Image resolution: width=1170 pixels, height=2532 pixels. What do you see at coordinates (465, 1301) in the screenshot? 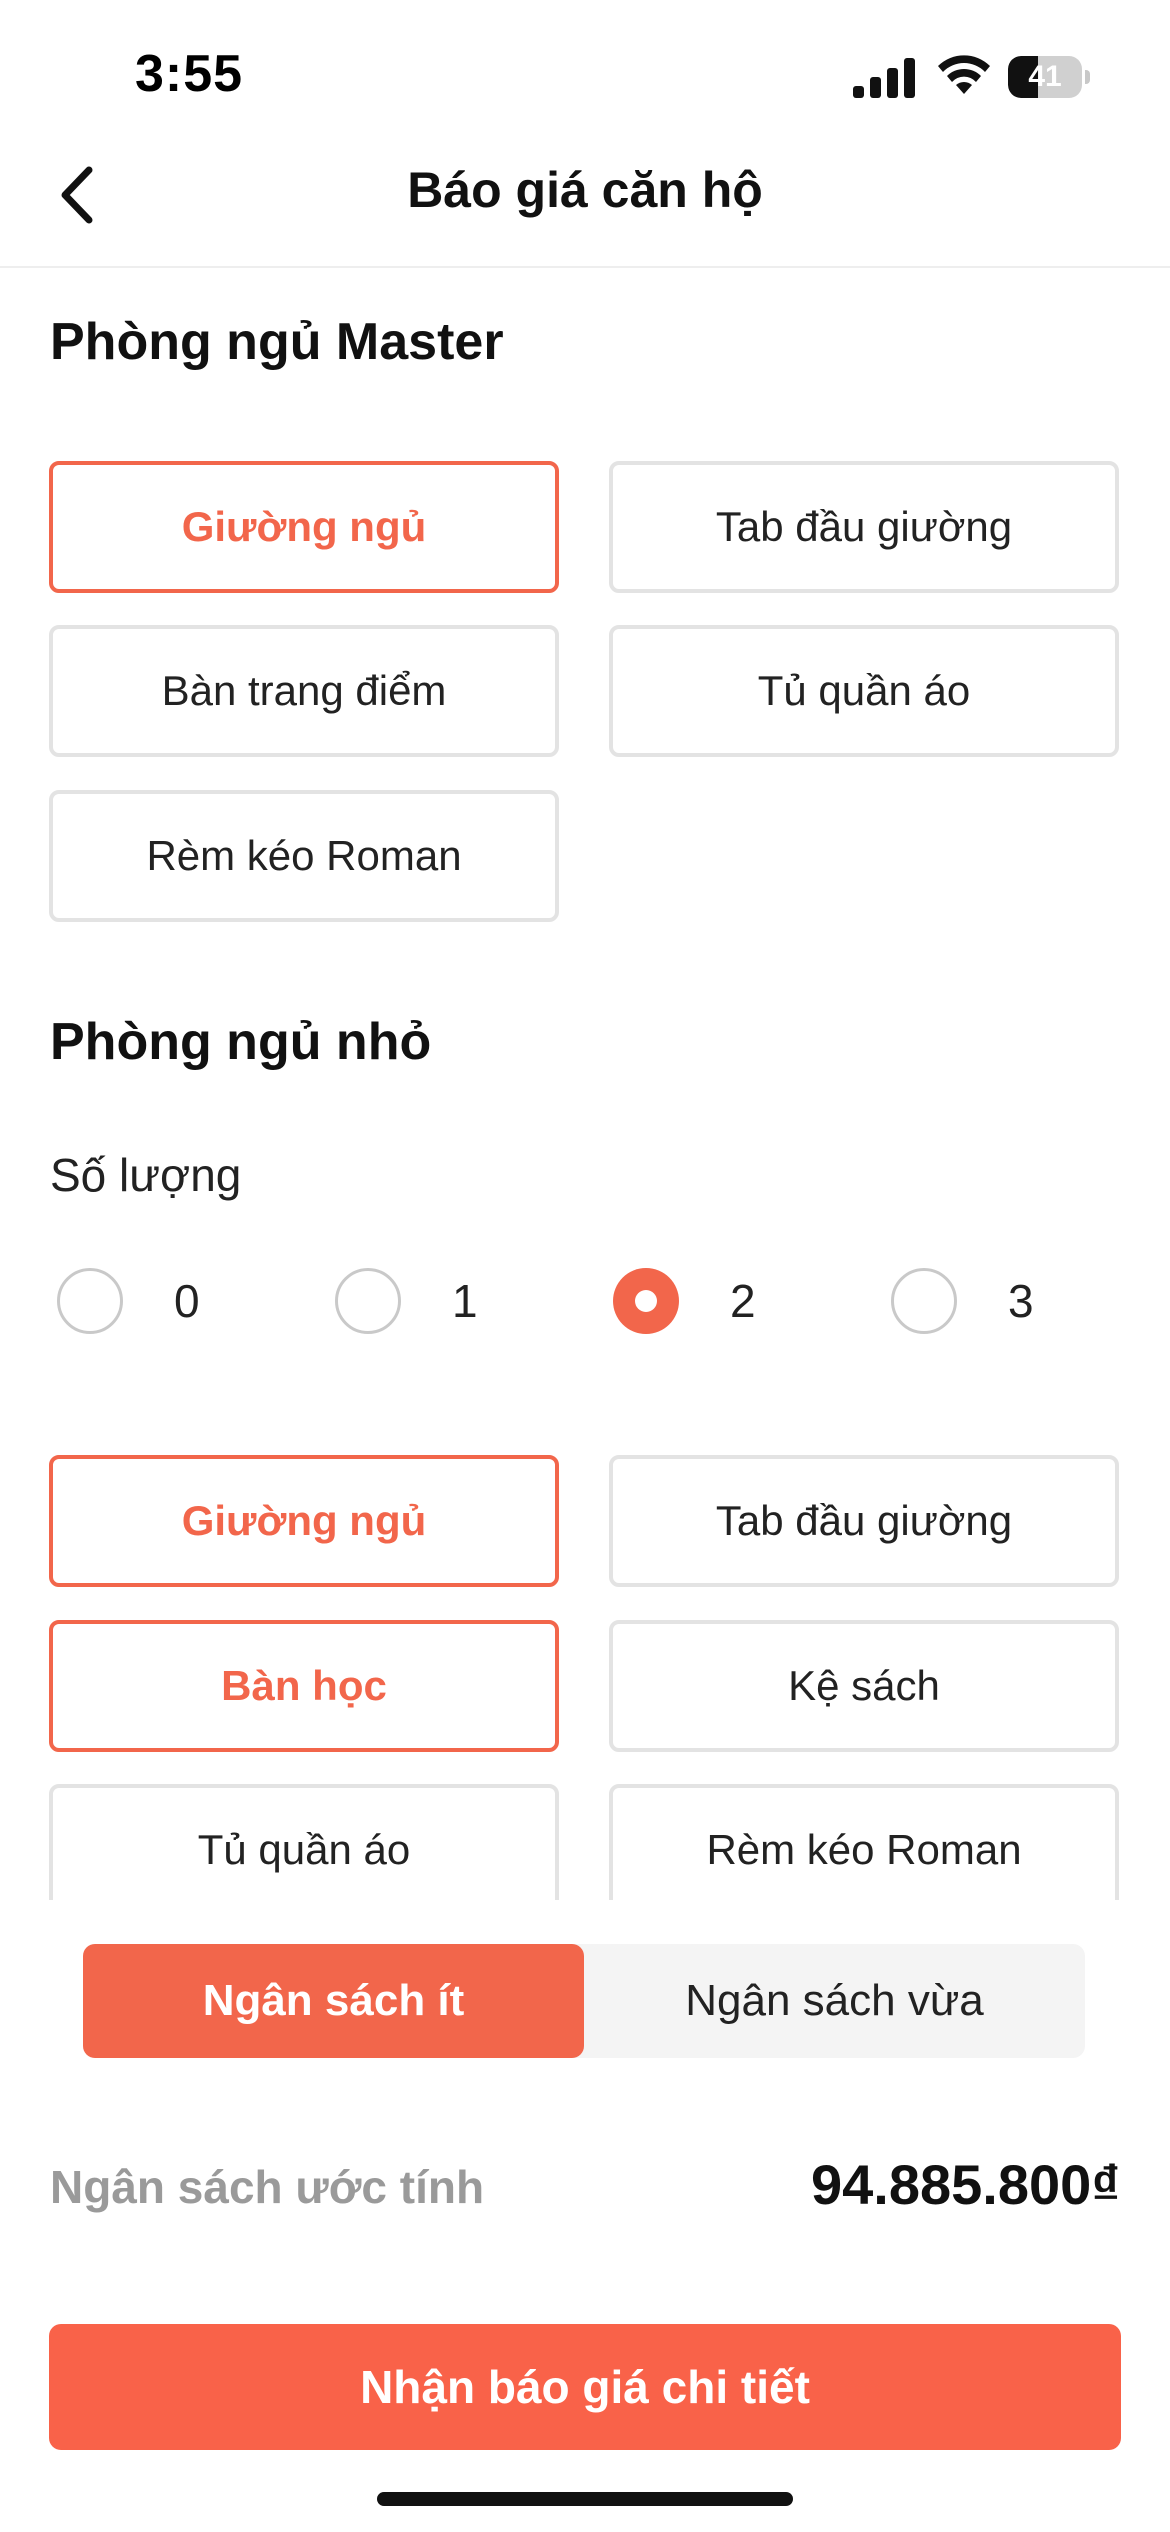
I see `radio-label: 1` at bounding box center [465, 1301].